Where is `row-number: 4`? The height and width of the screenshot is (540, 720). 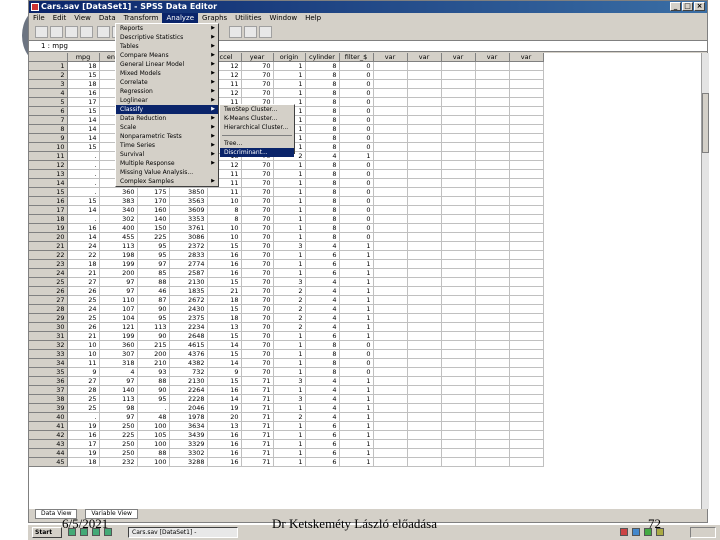
row-number: 4 is located at coordinates (48, 93).